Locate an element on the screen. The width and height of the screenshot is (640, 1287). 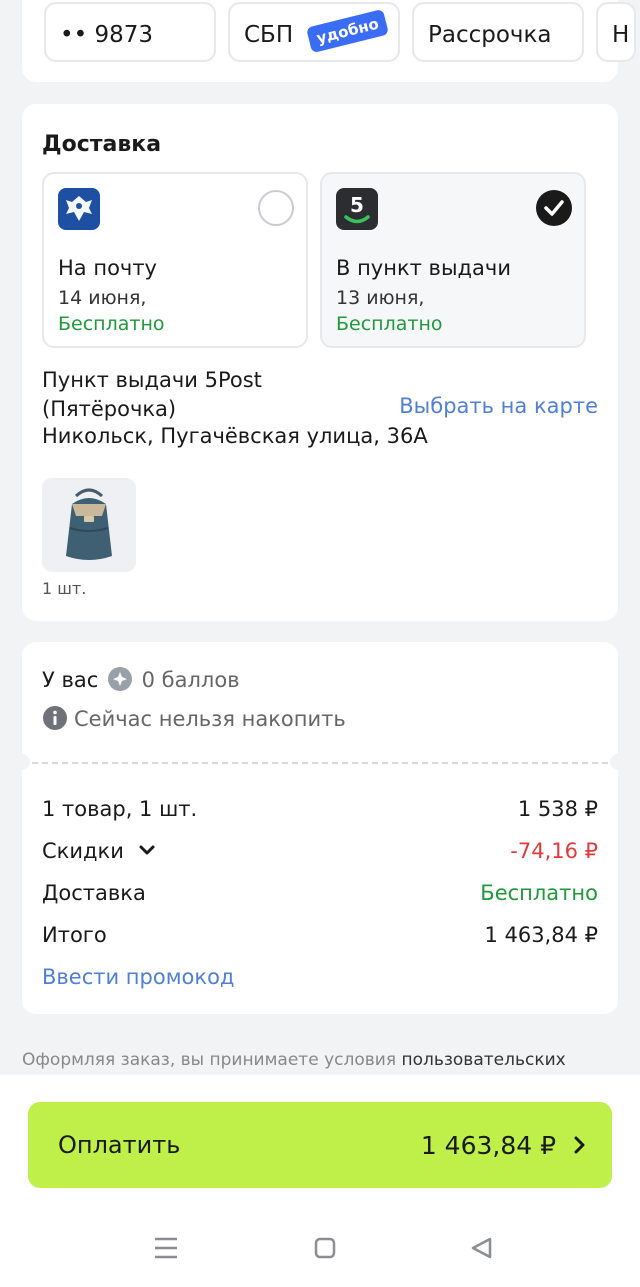
chevron-down-icon is located at coordinates (147, 850).